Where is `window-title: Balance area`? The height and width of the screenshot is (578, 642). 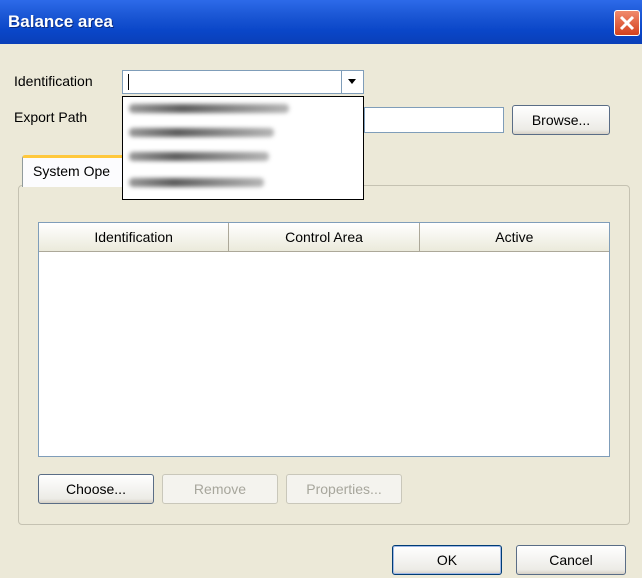
window-title: Balance area is located at coordinates (60, 21).